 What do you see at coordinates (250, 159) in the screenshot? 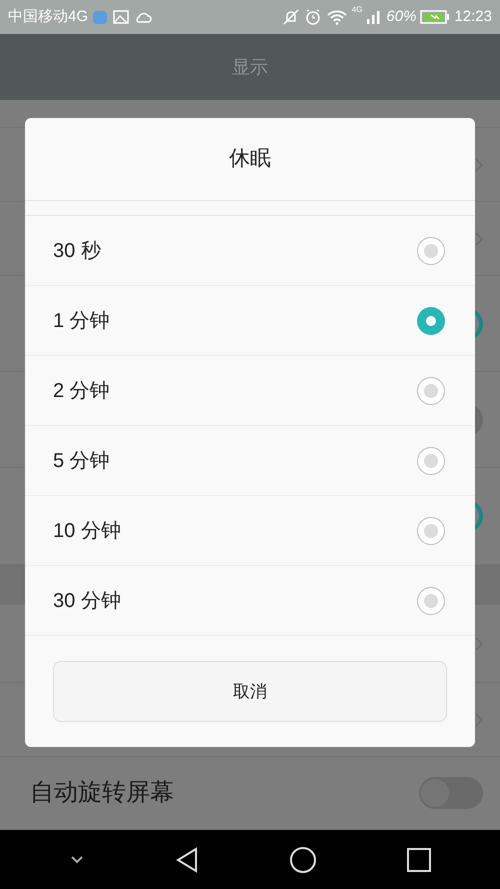
I see `dialog-title: 休眠` at bounding box center [250, 159].